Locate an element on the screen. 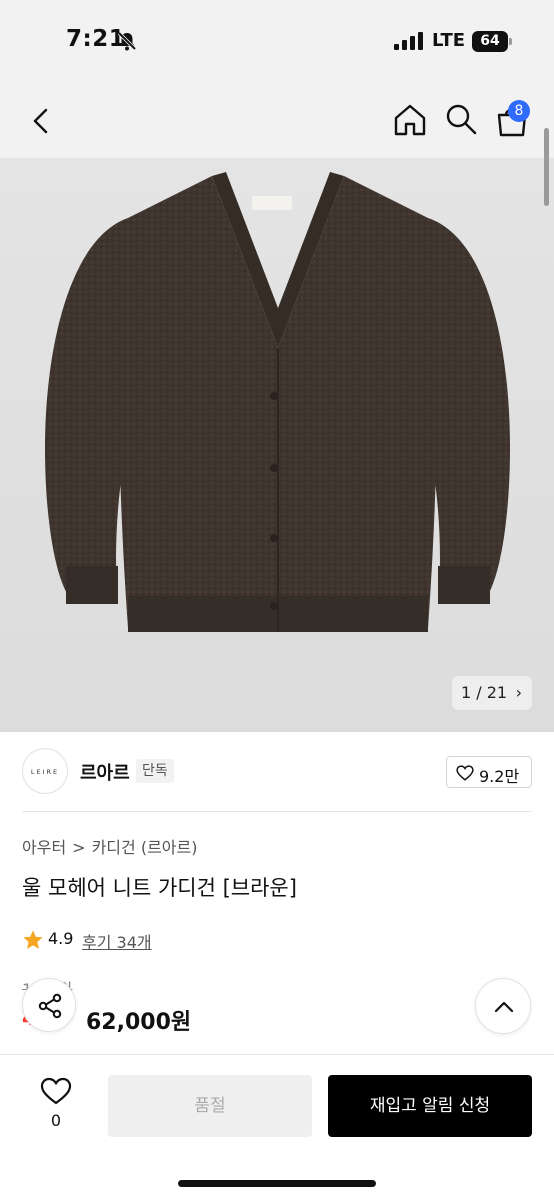 The image size is (554, 1200). image-counter: 1 / 21 › is located at coordinates (492, 693).